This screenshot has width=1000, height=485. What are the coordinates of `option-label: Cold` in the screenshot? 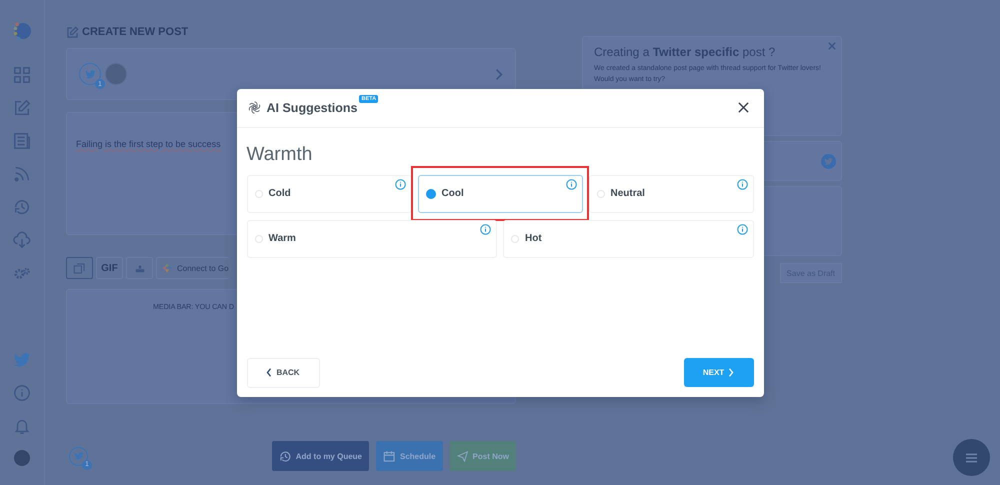 It's located at (279, 193).